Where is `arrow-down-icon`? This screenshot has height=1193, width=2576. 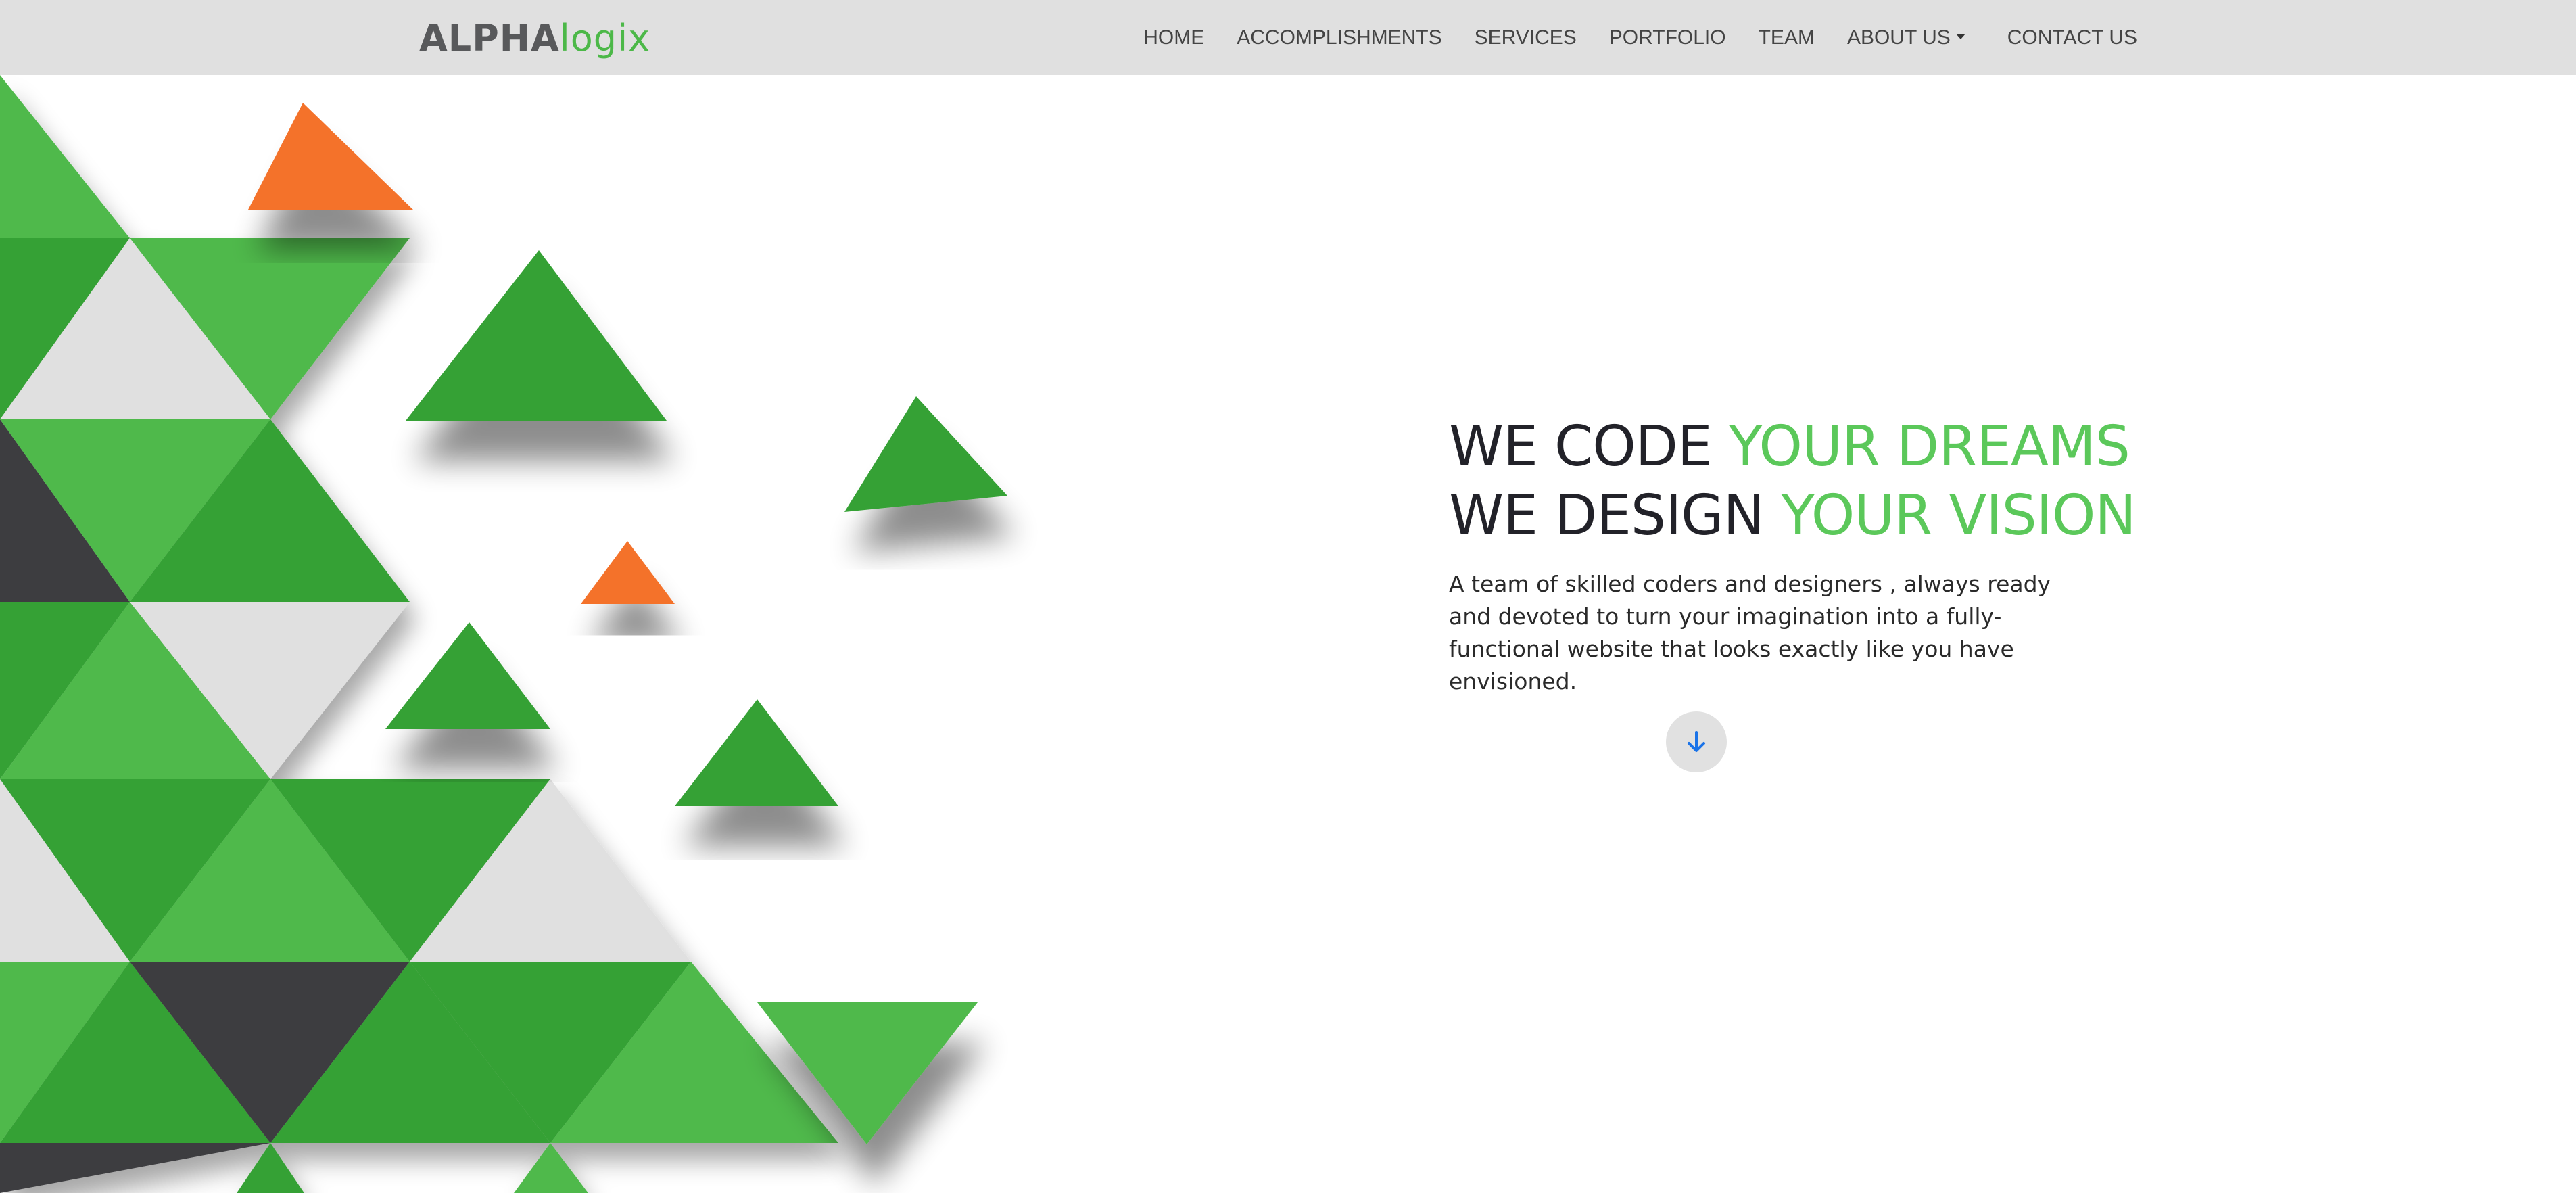
arrow-down-icon is located at coordinates (1696, 741).